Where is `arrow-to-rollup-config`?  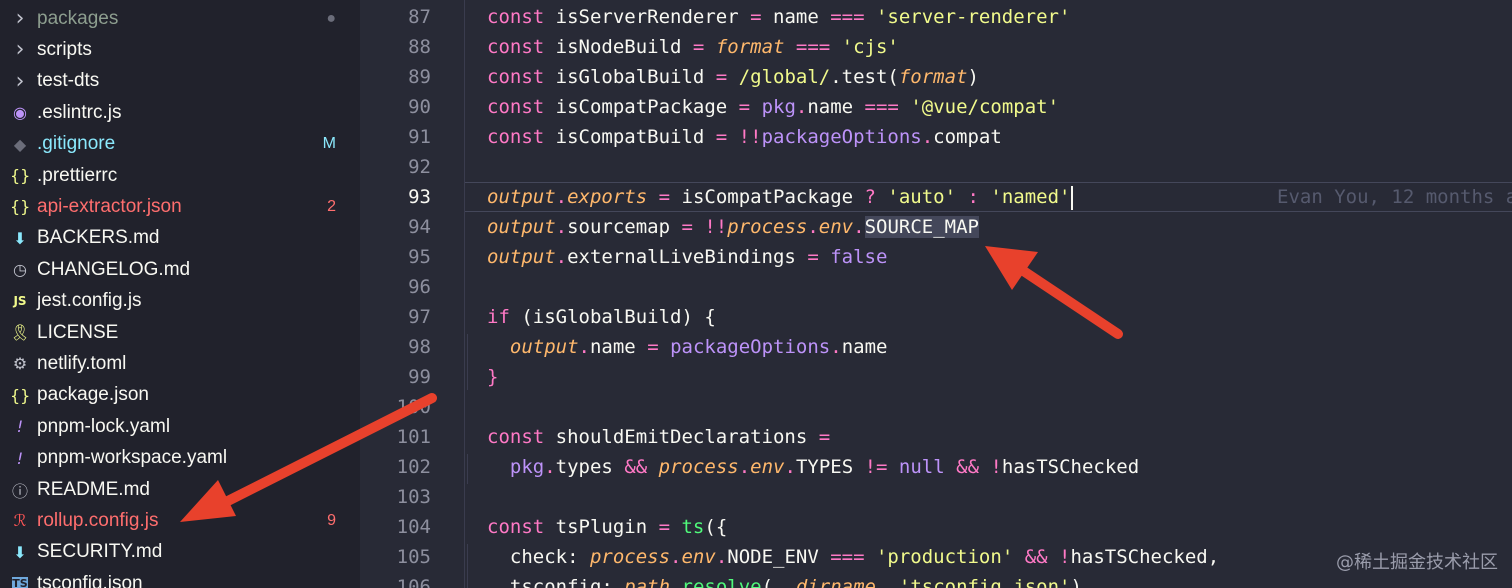
arrow-to-rollup-config is located at coordinates (308, 457).